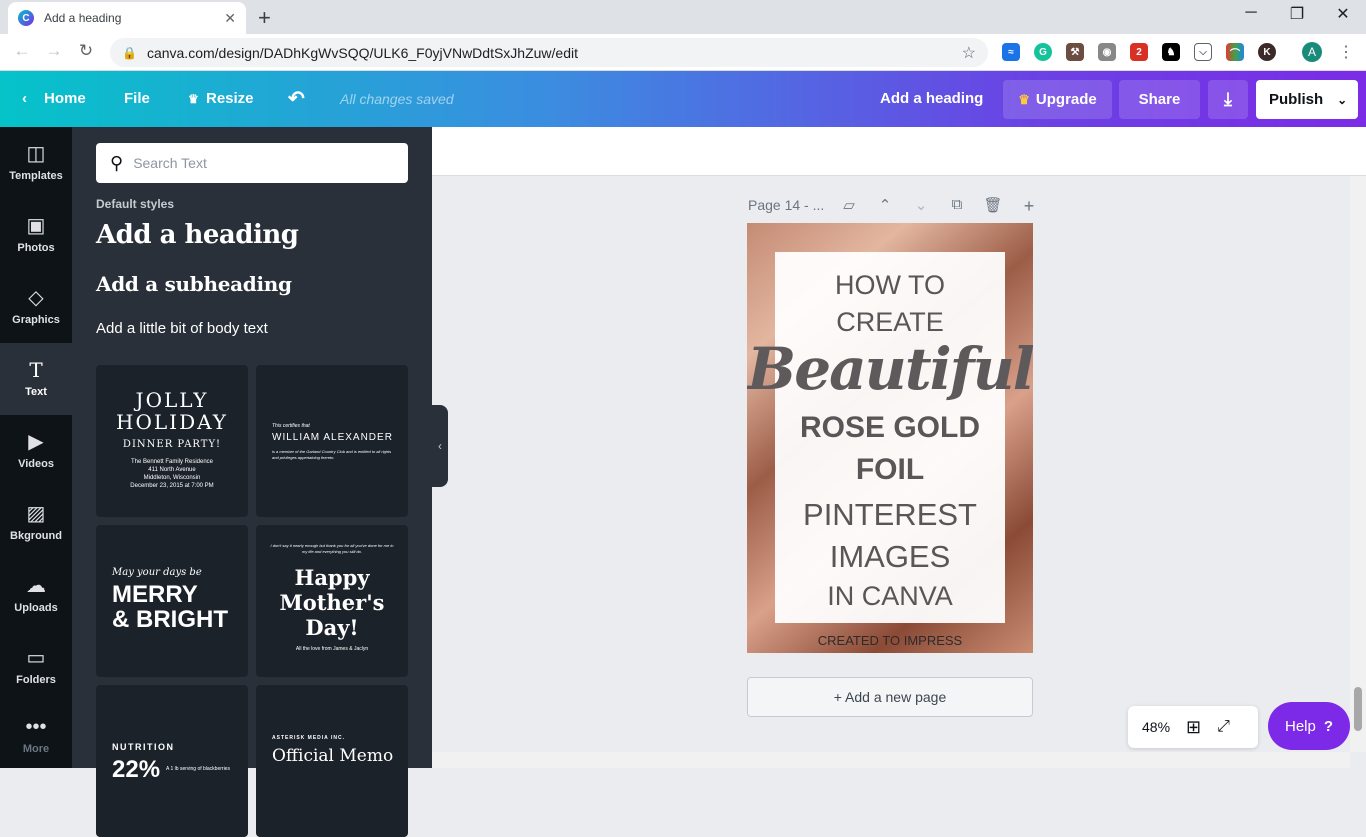  What do you see at coordinates (193, 99) in the screenshot?
I see `crown-icon: ♛` at bounding box center [193, 99].